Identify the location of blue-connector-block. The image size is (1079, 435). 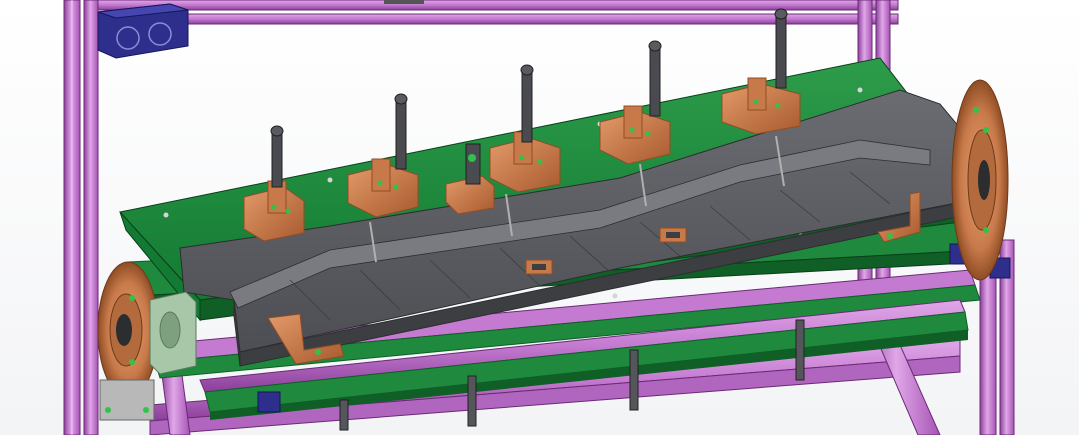
(143, 31).